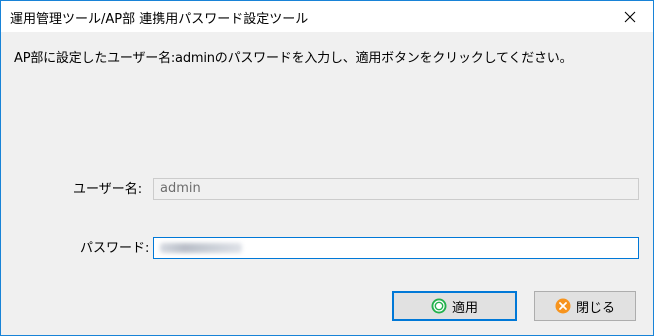 This screenshot has height=336, width=654. Describe the element at coordinates (327, 16) in the screenshot. I see `title-bar: 運用管理ツール/AP部 連携用パスワード設定ツール` at that location.